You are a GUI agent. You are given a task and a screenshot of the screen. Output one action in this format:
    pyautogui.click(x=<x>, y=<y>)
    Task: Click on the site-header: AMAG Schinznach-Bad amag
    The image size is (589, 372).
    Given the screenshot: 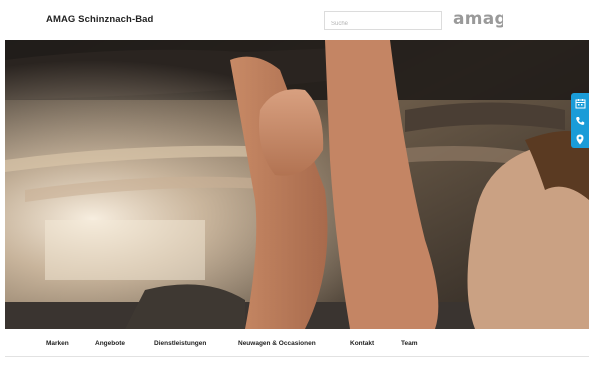 What is the action you would take?
    pyautogui.click(x=294, y=20)
    